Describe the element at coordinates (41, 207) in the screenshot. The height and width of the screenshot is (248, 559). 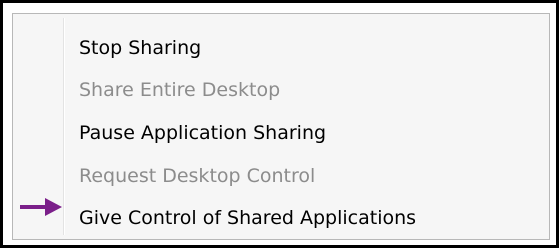
I see `right-arrow-icon` at that location.